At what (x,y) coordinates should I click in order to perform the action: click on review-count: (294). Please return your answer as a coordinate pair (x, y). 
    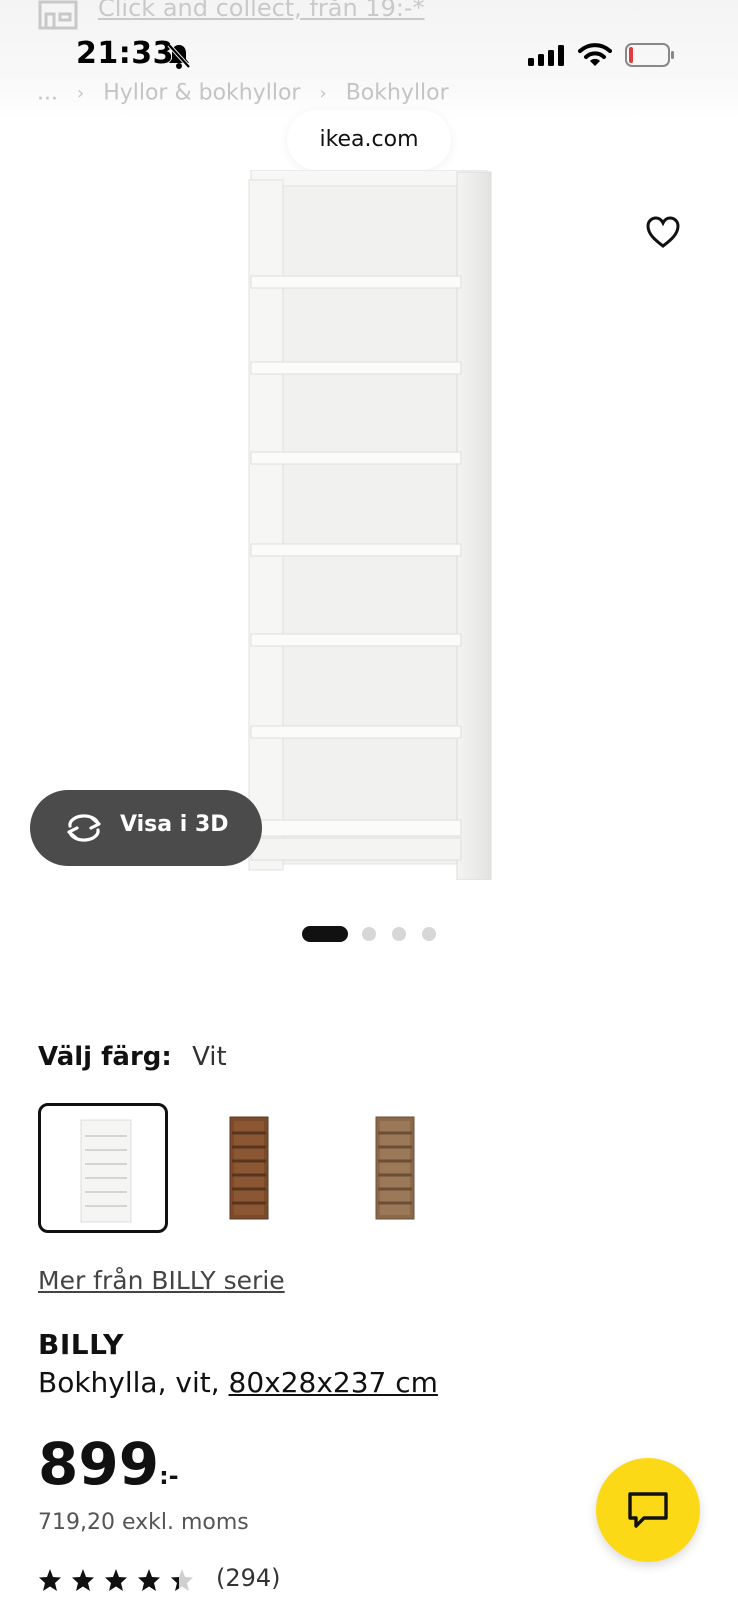
    Looking at the image, I should click on (248, 1578).